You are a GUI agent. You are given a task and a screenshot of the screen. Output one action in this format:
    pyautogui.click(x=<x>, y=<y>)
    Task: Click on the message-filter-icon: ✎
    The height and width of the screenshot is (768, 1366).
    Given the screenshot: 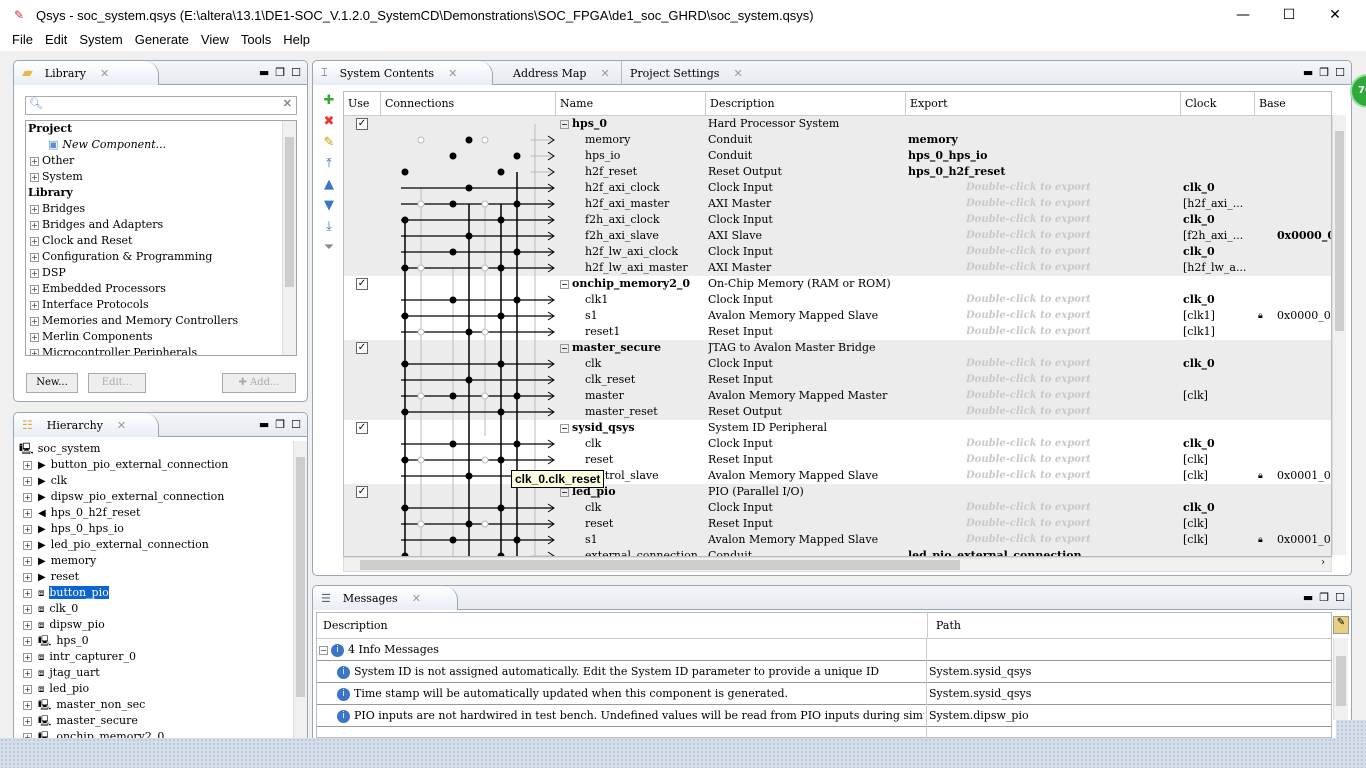 What is the action you would take?
    pyautogui.click(x=1341, y=625)
    